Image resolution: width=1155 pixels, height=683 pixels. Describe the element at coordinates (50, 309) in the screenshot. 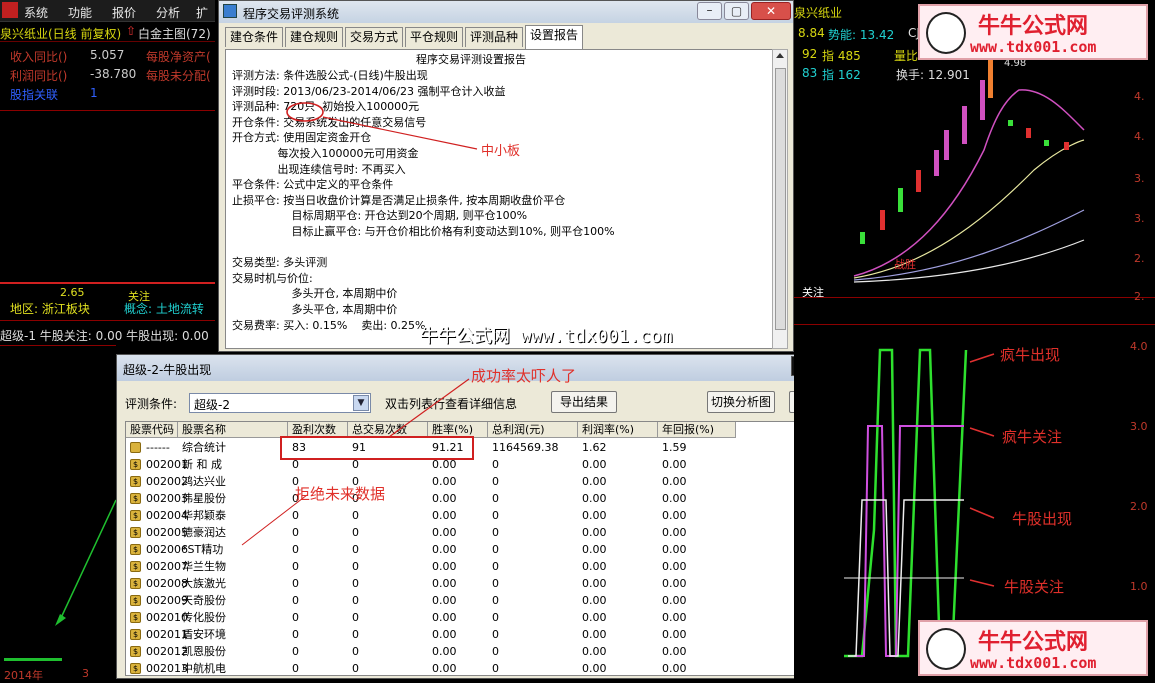

I see `region-area: 地区: 浙江板块` at that location.